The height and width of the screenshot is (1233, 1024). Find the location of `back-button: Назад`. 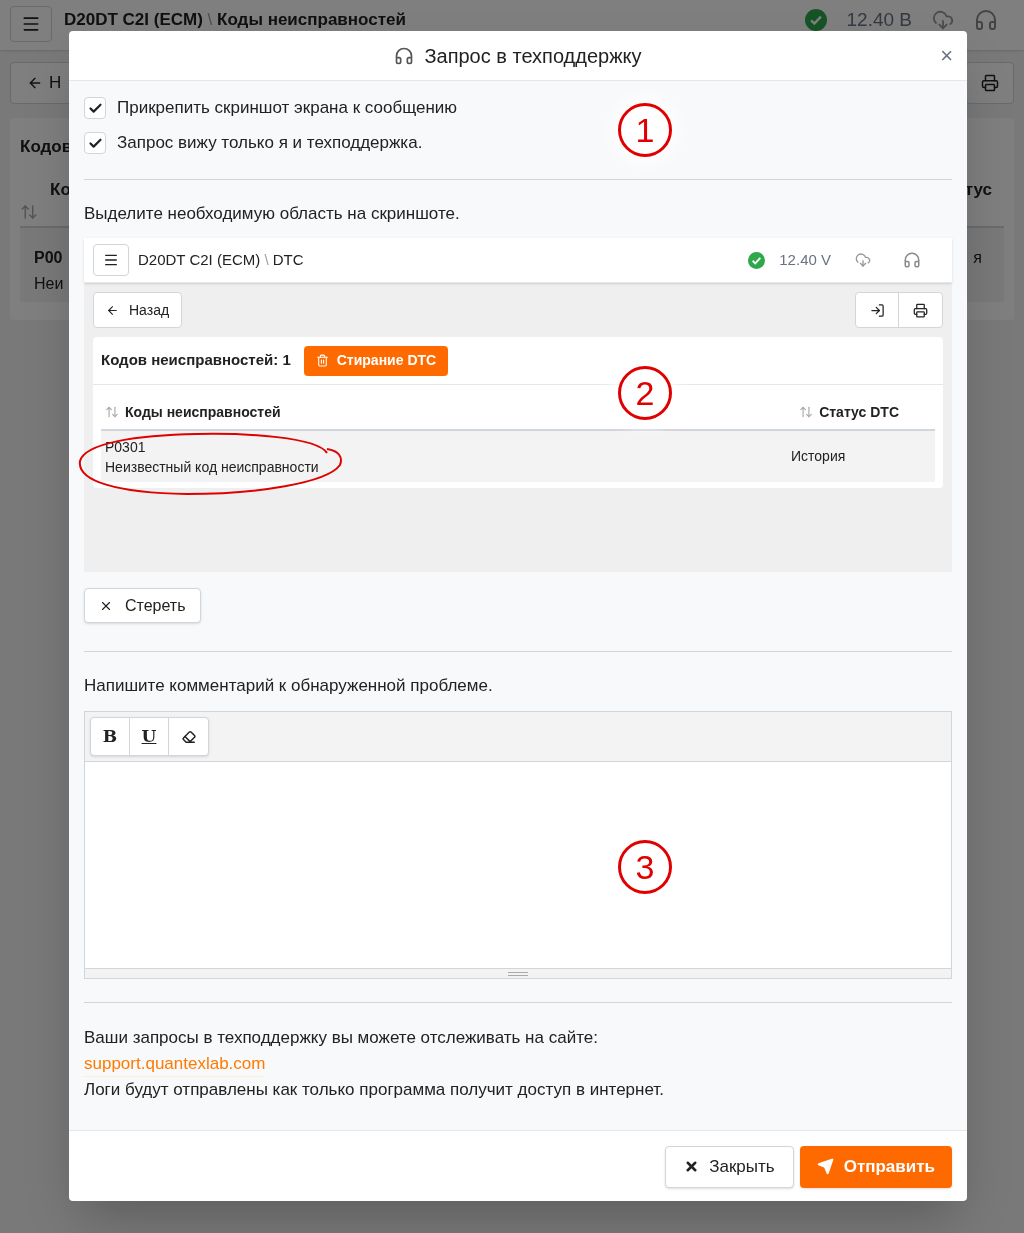

back-button: Назад is located at coordinates (138, 310).